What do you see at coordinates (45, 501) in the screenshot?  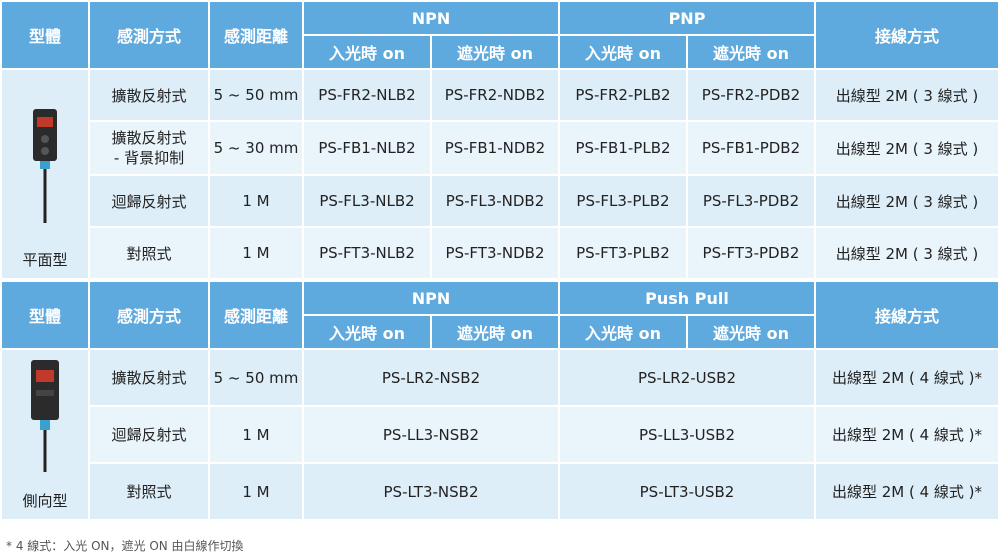 I see `type-label: 側向型` at bounding box center [45, 501].